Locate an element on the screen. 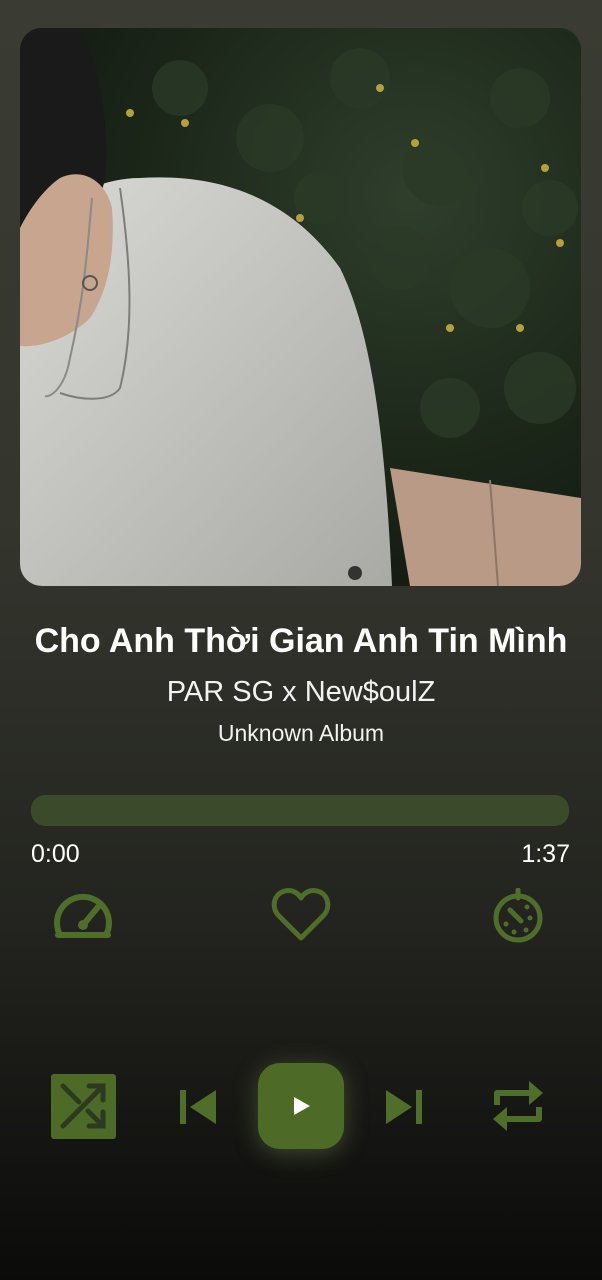 The height and width of the screenshot is (1280, 602). shuffle-button is located at coordinates (83, 1106).